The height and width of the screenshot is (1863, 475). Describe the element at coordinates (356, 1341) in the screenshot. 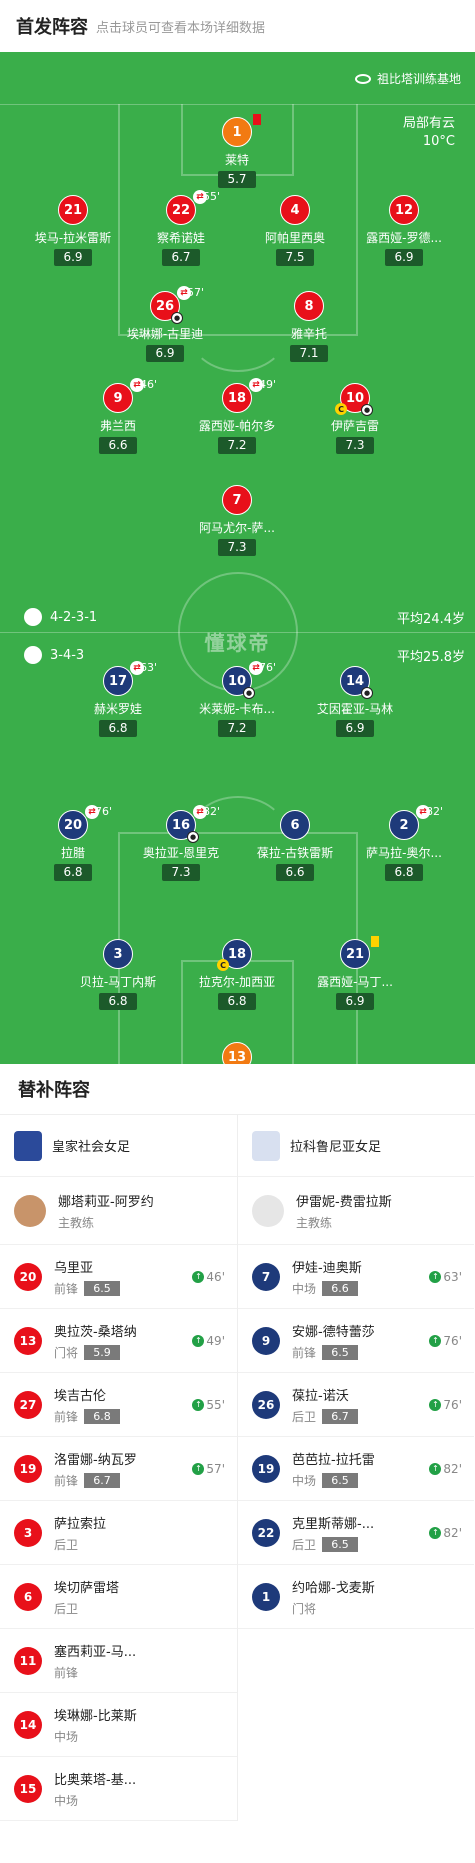

I see `sub-player-row: 9 安娜-德特蕾莎 前锋 6.5 ↑ 76'` at that location.